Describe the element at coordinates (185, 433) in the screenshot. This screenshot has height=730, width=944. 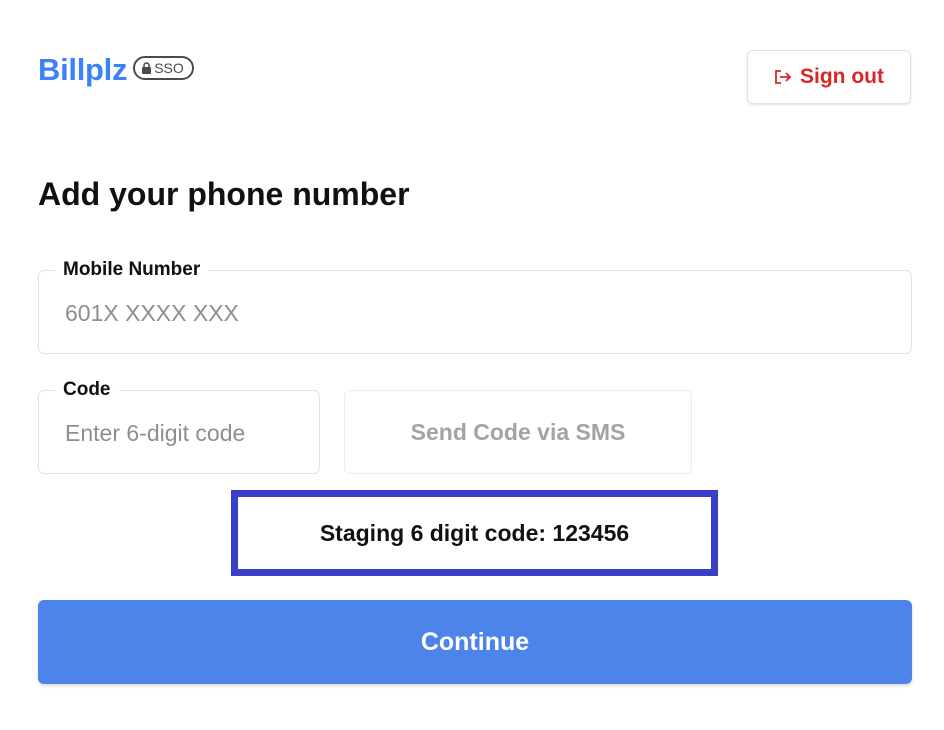
I see `code-input` at that location.